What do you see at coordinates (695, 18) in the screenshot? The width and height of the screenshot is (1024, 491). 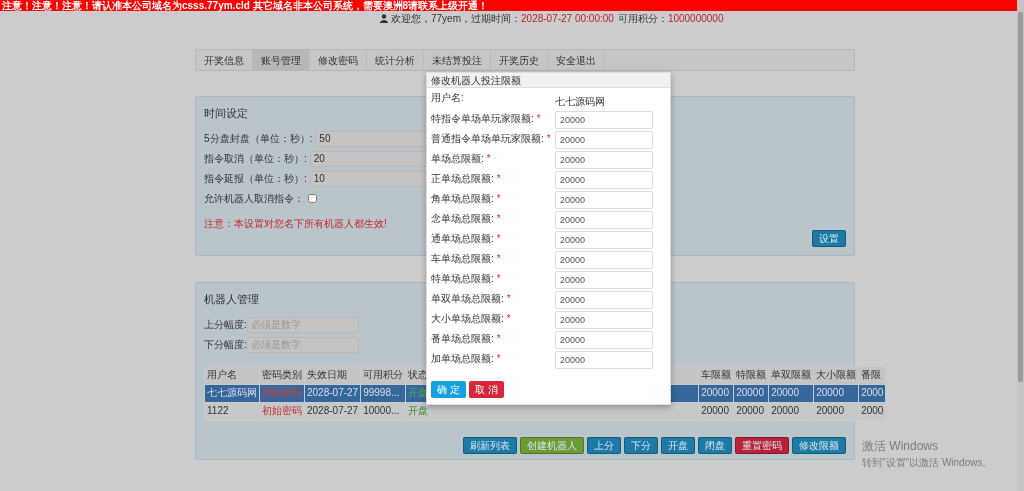 I see `points-value: 1000000000` at bounding box center [695, 18].